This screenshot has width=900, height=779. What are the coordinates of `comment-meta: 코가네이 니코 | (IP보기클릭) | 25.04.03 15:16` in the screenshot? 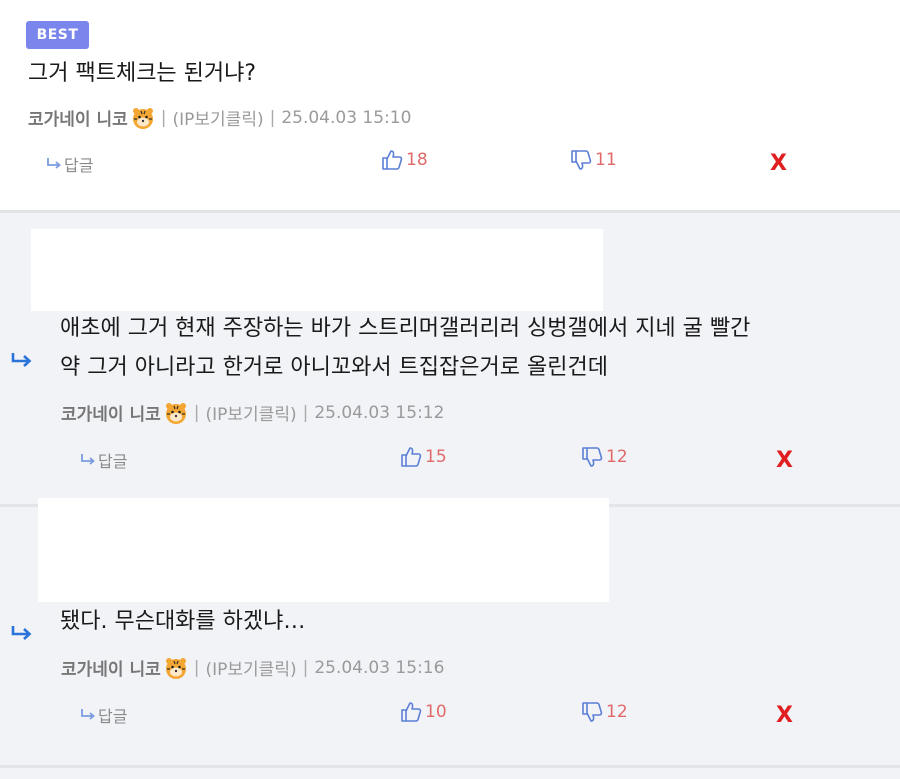 It's located at (252, 667).